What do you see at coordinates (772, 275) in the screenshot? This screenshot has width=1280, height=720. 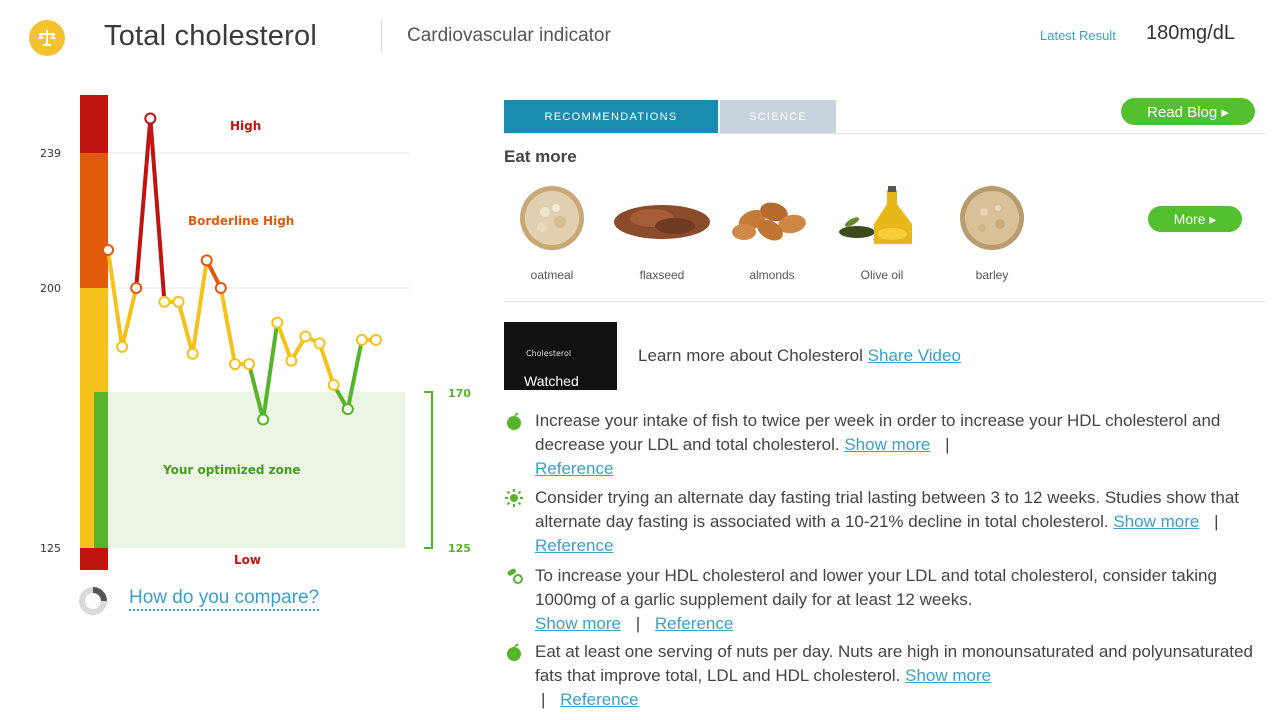 I see `food-label-almonds: almonds` at bounding box center [772, 275].